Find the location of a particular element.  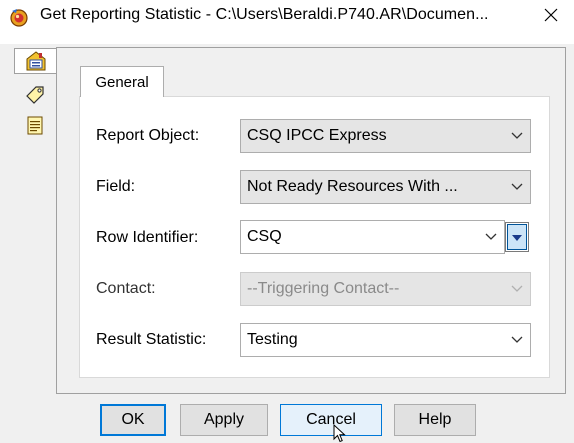

apply-button: Apply is located at coordinates (224, 420).